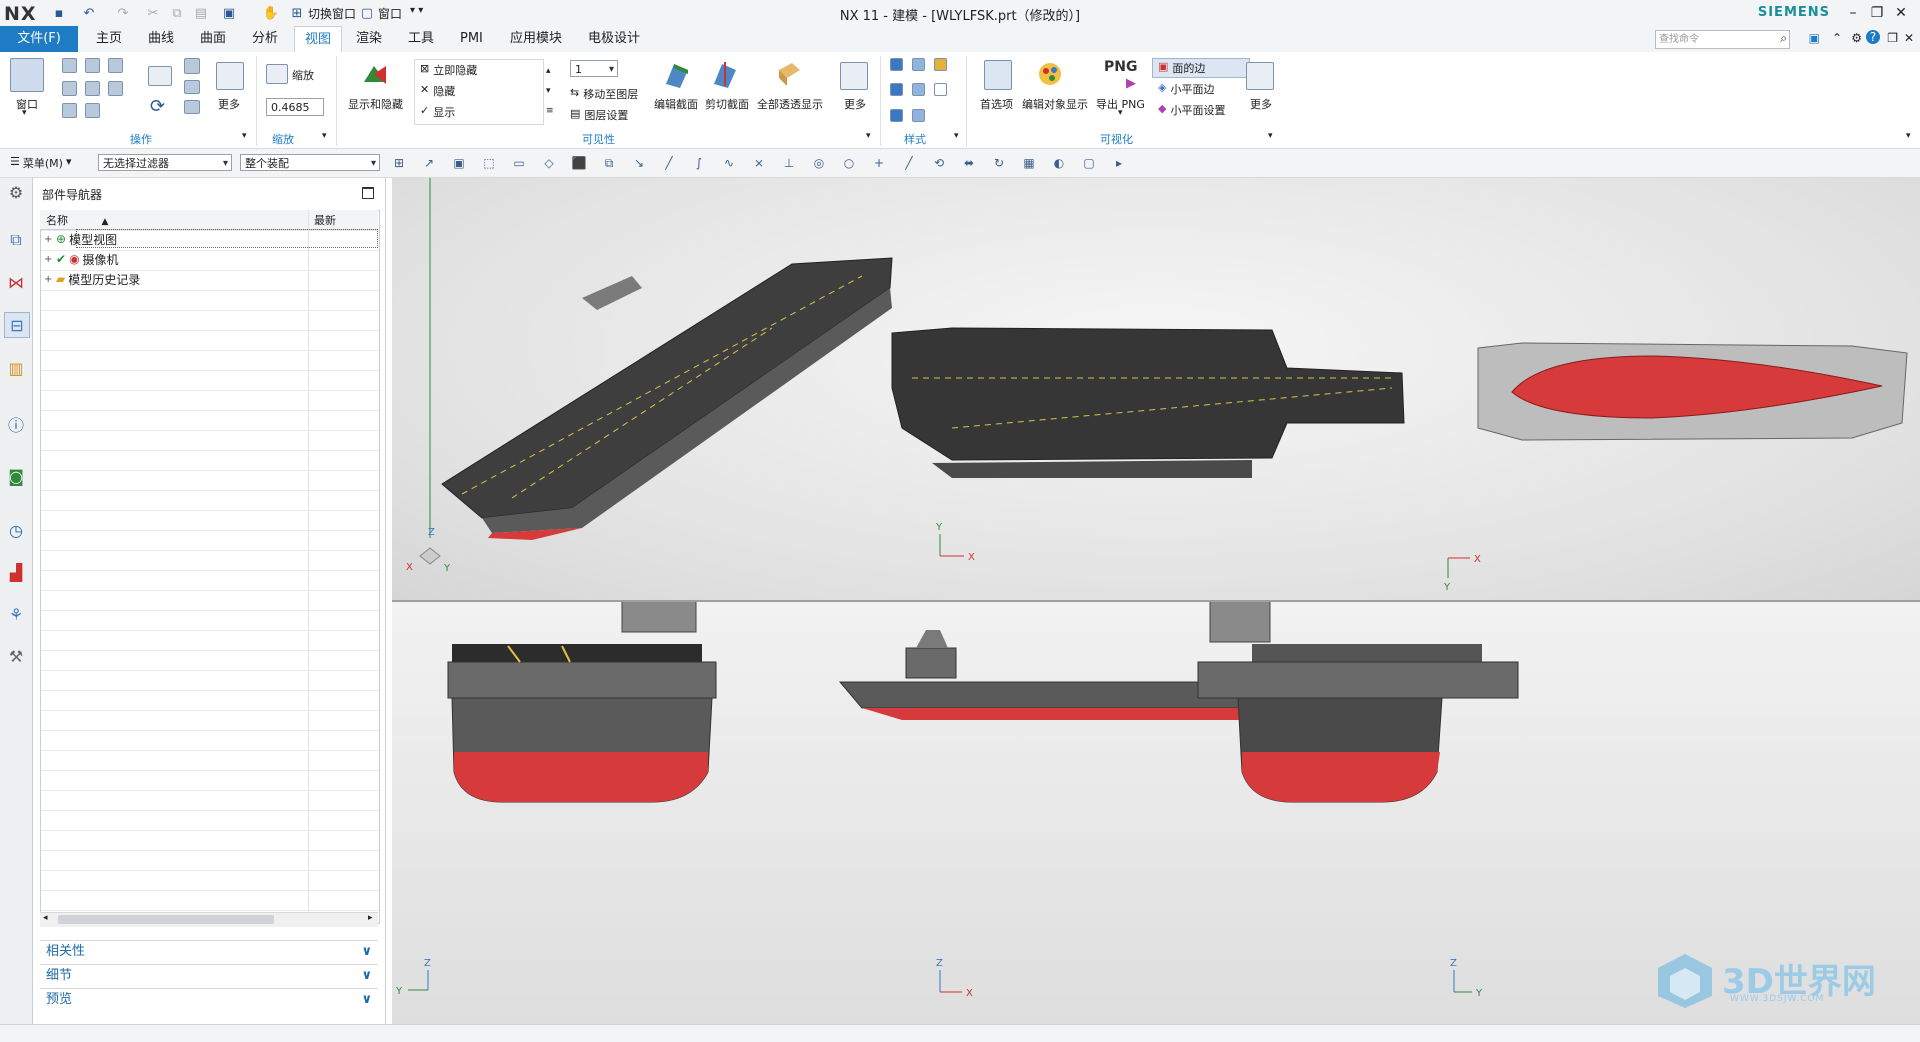  I want to click on intersection-icon: ⨯, so click(759, 163).